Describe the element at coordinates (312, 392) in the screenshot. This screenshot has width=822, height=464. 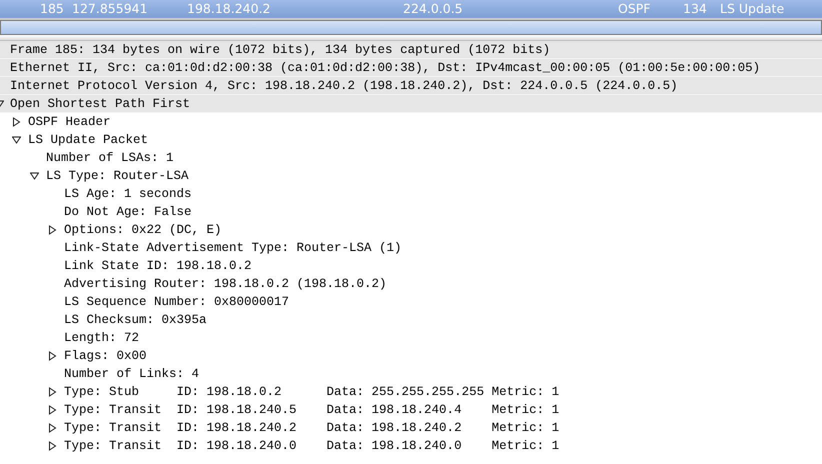
I see `tree-item: Type: Stub ID: 198.18.0.2 Data: 255.255.255.255 Metric: 1` at that location.